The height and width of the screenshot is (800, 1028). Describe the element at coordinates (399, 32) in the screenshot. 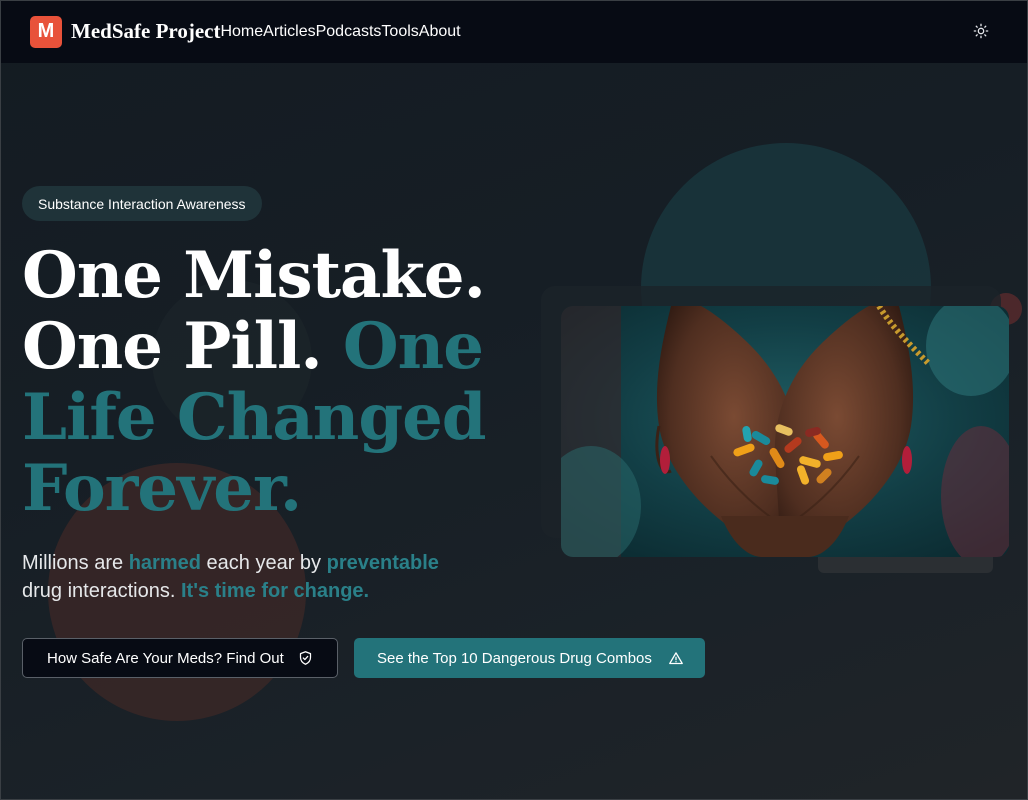

I see `nav-tools: Tools` at that location.